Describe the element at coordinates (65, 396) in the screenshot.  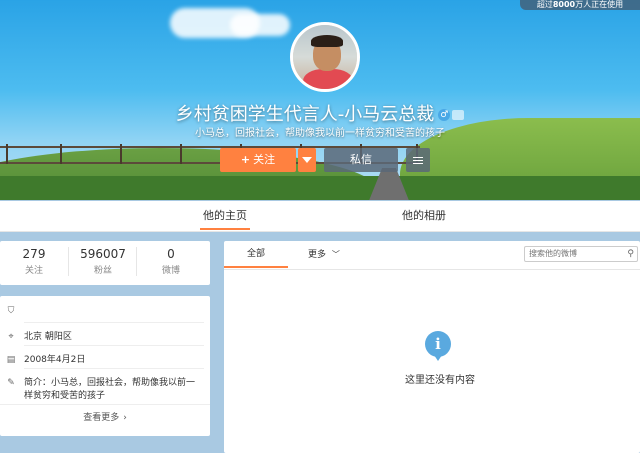
I see `bio-row-cont: 样贫穷和受苦的孩子` at that location.